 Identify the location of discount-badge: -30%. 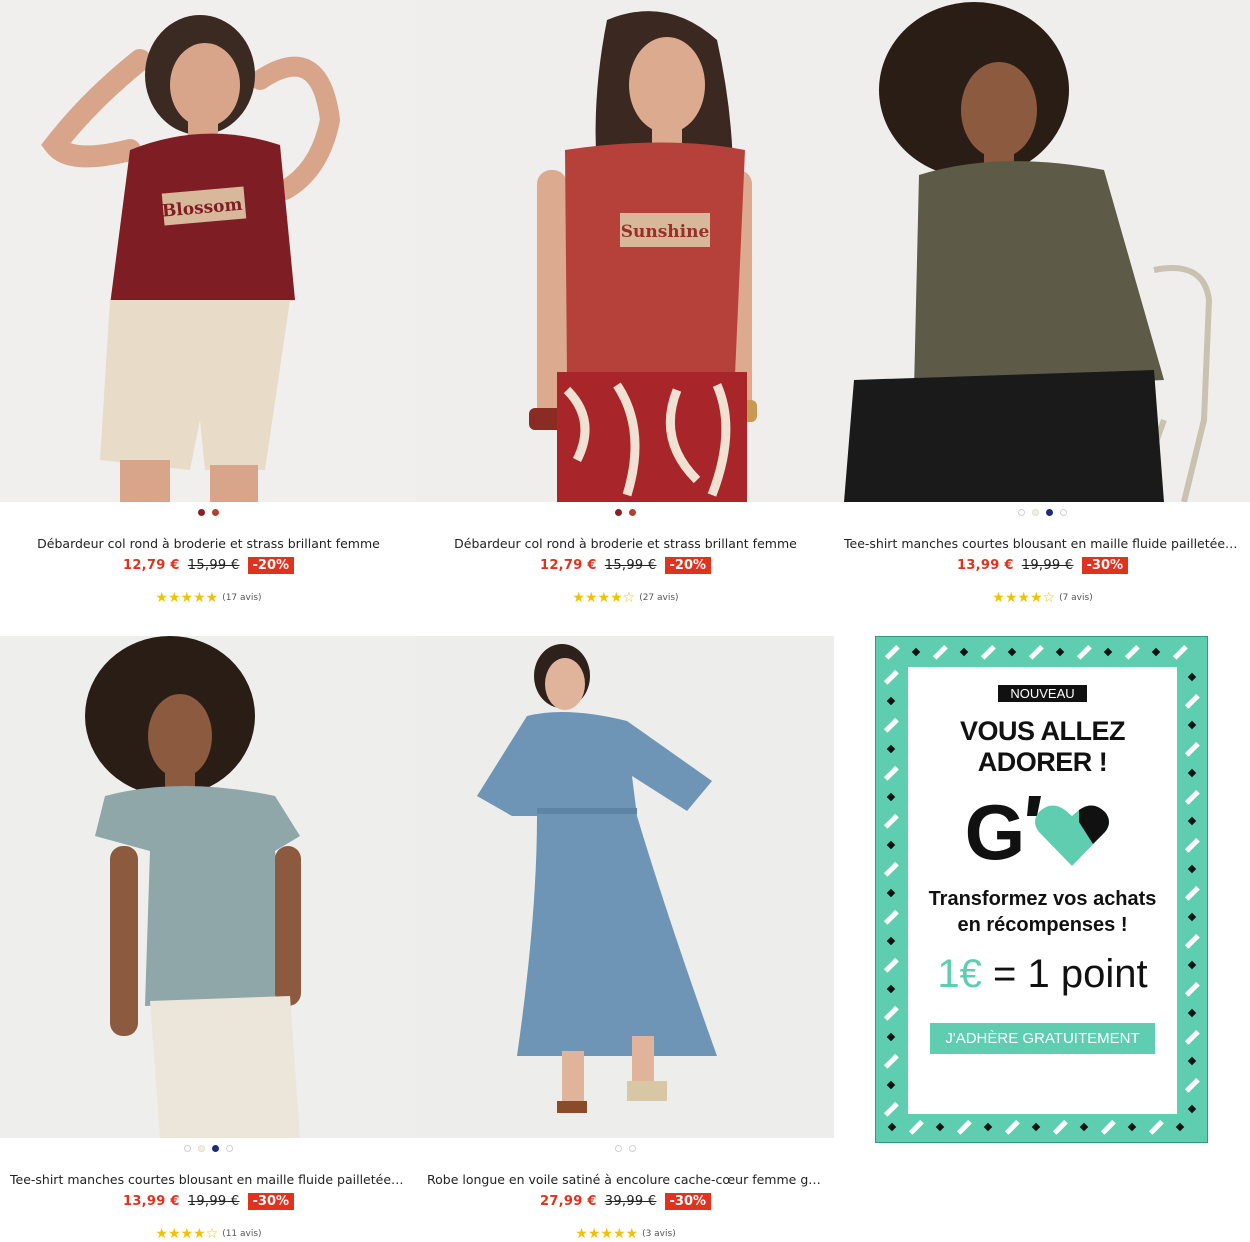
(271, 1201).